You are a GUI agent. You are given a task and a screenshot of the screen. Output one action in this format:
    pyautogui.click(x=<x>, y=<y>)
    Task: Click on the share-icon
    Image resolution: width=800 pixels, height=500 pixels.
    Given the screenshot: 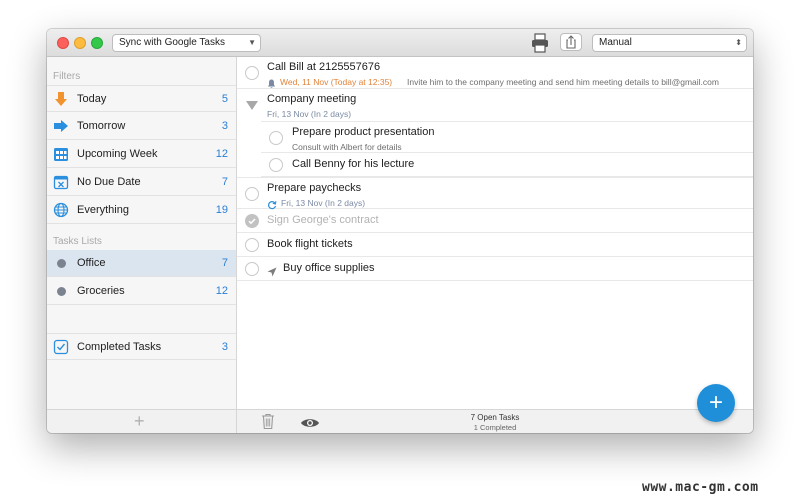 What is the action you would take?
    pyautogui.click(x=571, y=42)
    